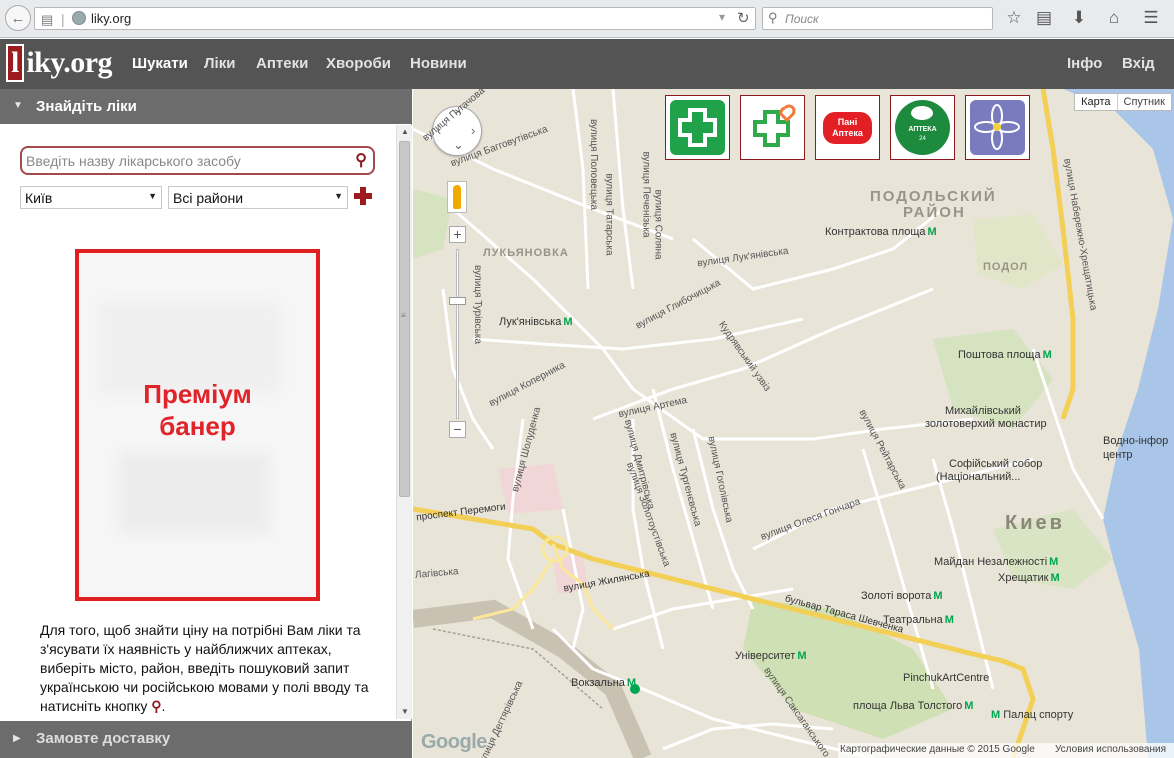 The image size is (1174, 758). Describe the element at coordinates (358, 63) in the screenshot. I see `nav-diseases: Хвороби` at that location.